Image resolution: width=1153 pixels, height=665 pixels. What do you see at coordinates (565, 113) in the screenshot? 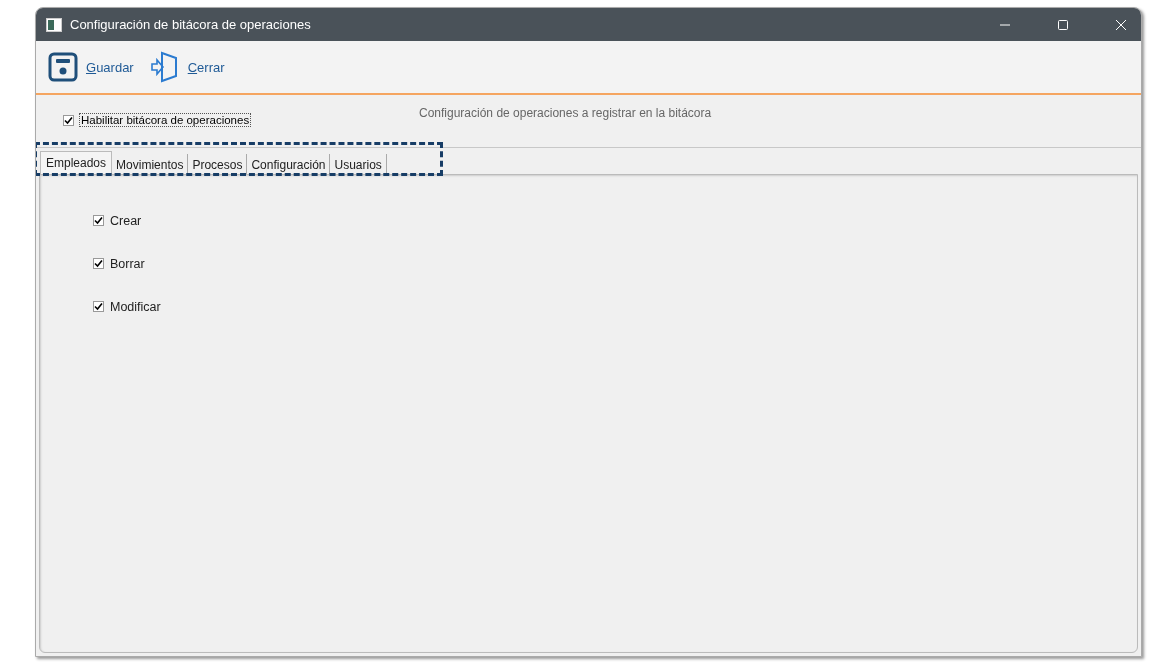
I see `section-header: Configuración de operaciones a registrar en la bitácora` at bounding box center [565, 113].